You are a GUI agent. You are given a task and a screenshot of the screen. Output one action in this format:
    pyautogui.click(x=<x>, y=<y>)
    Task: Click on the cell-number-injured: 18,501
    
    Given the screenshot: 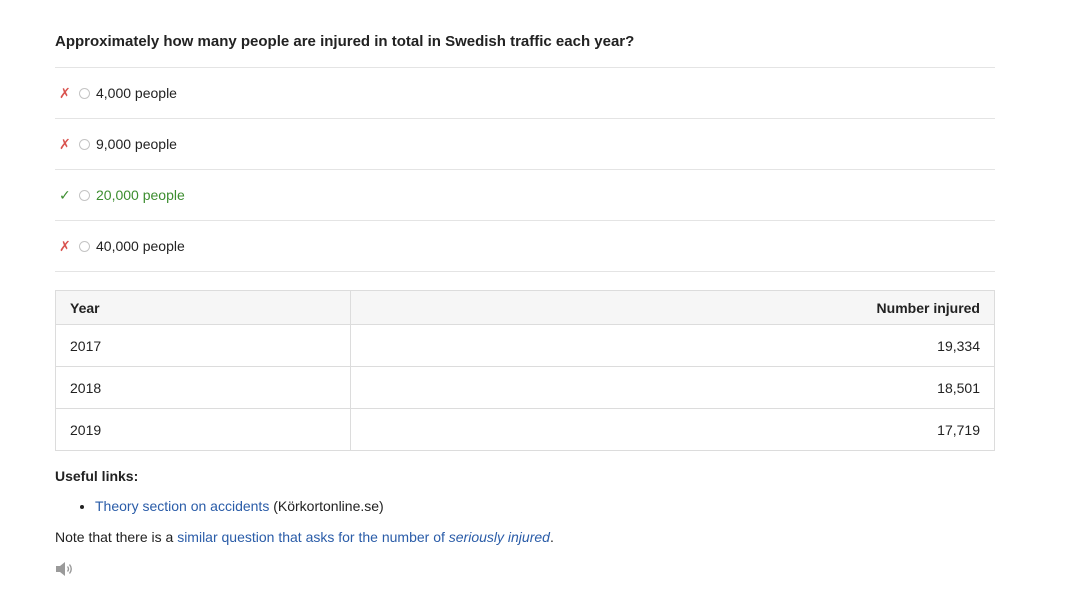 What is the action you would take?
    pyautogui.click(x=672, y=387)
    